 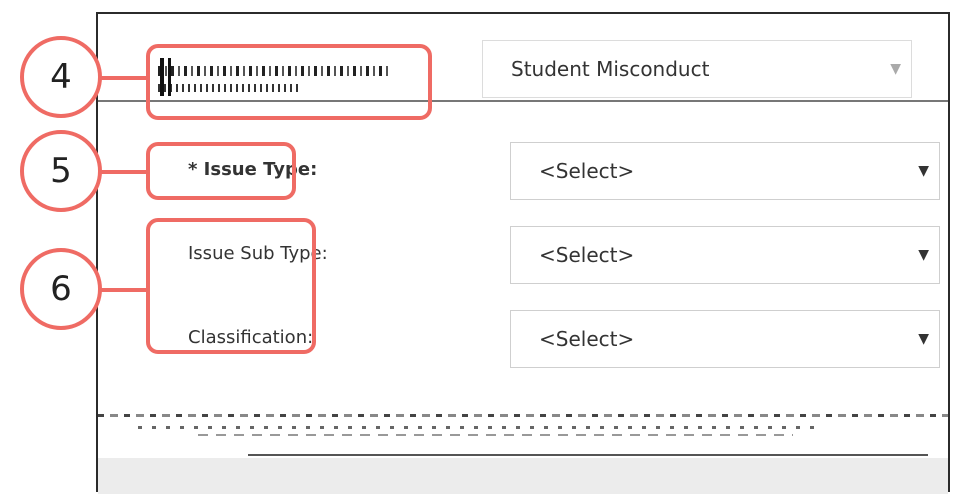 What do you see at coordinates (725, 339) in the screenshot?
I see `classification-select: <Select> ▼` at bounding box center [725, 339].